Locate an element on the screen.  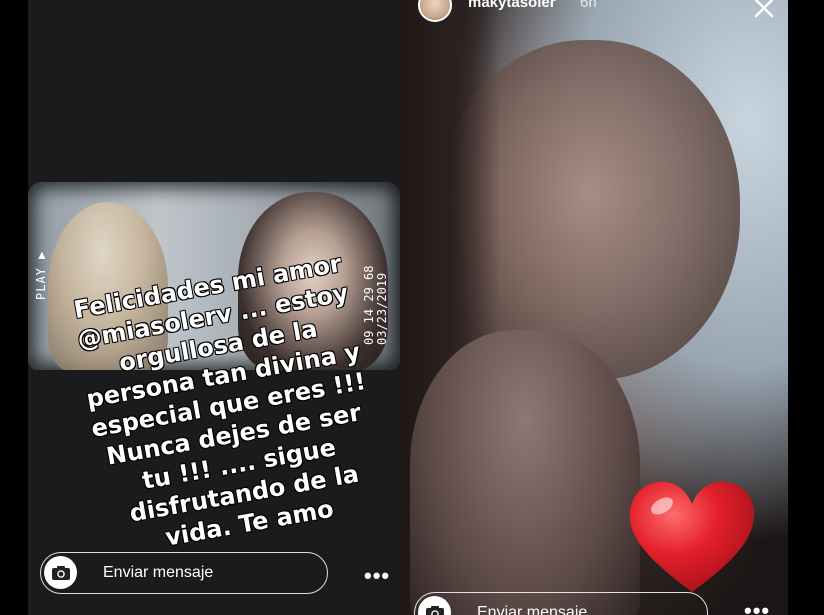
avatar is located at coordinates (435, 11).